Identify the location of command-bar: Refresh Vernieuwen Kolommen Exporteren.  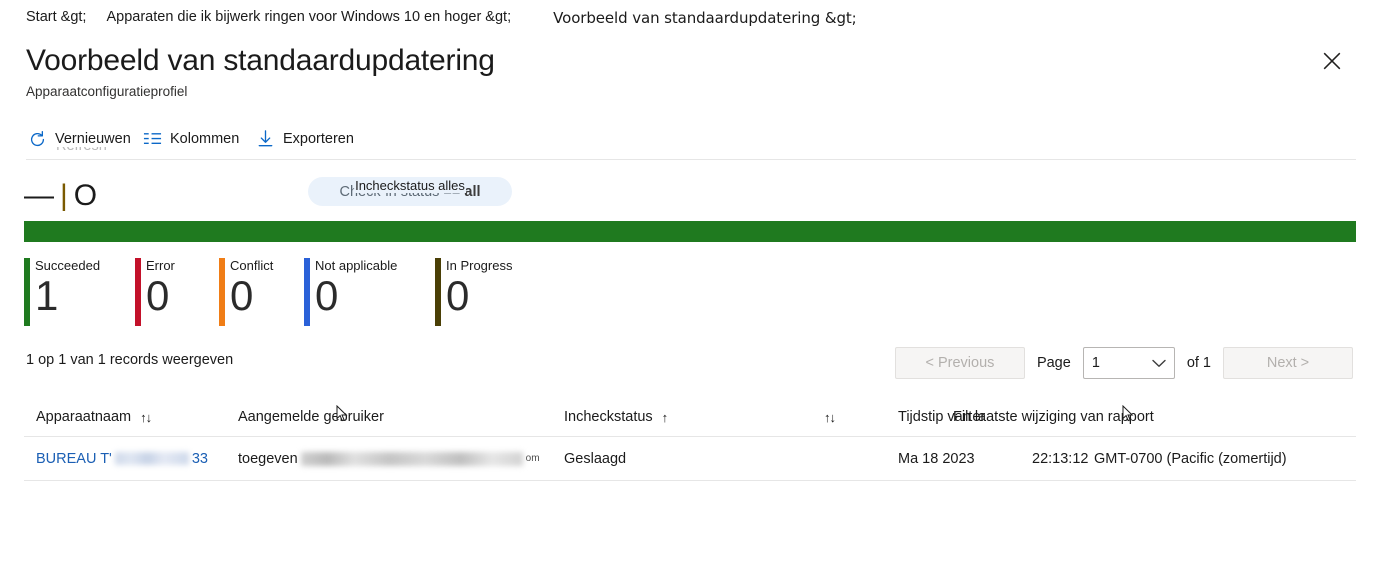
(691, 140).